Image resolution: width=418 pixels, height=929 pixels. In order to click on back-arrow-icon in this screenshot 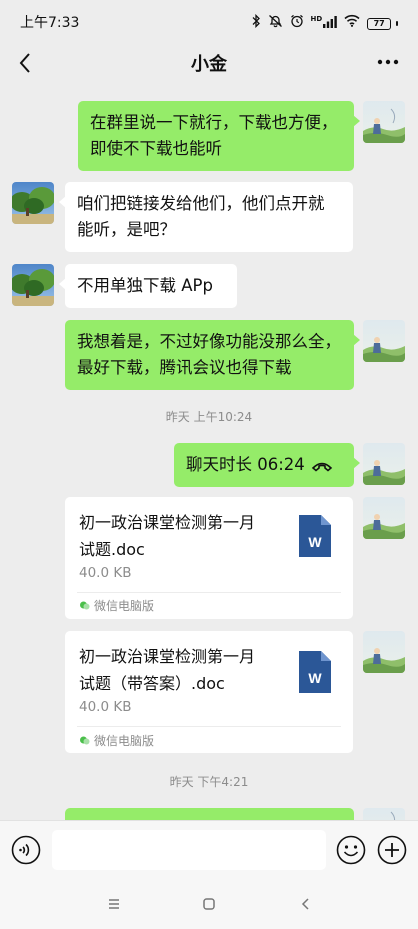, I will do `click(24, 63)`.